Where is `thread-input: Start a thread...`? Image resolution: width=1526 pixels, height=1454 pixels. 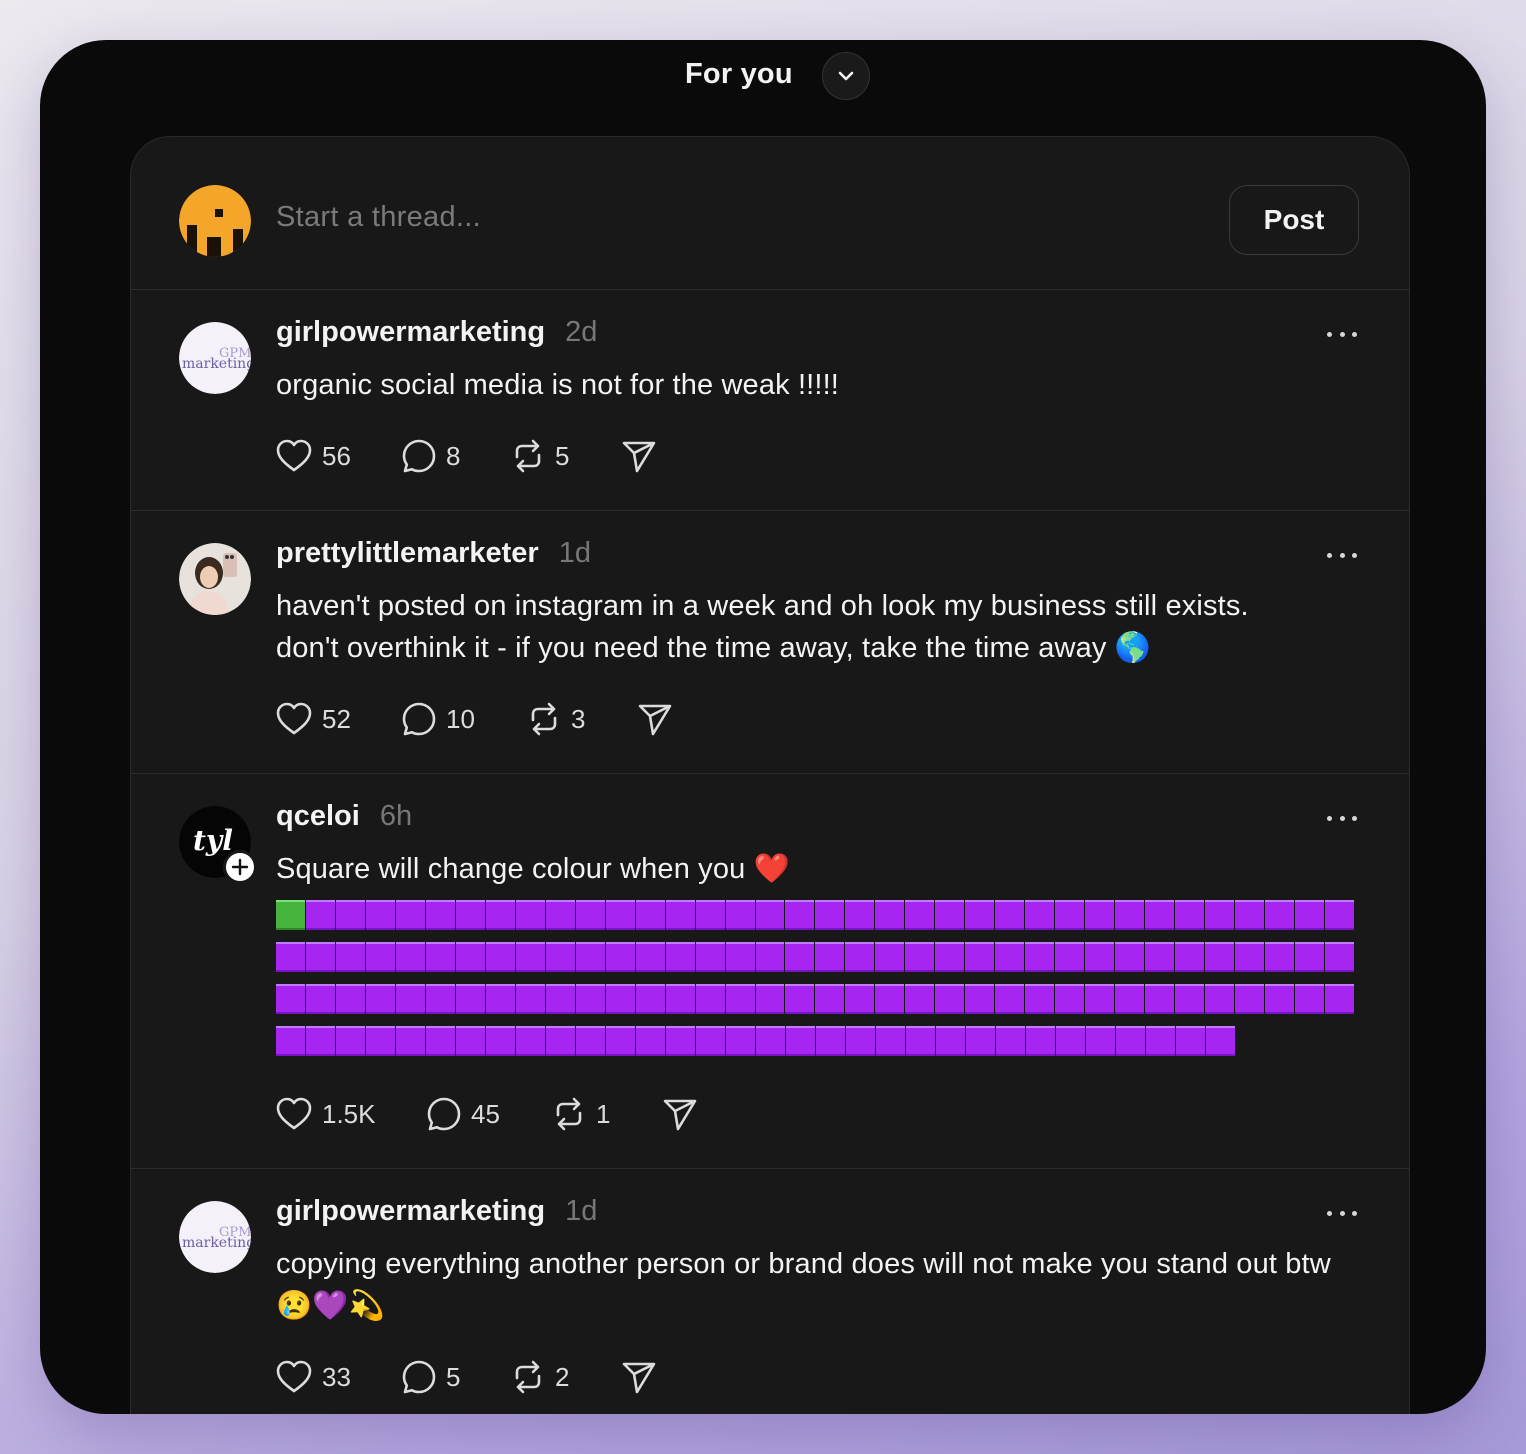
thread-input: Start a thread... is located at coordinates (378, 217).